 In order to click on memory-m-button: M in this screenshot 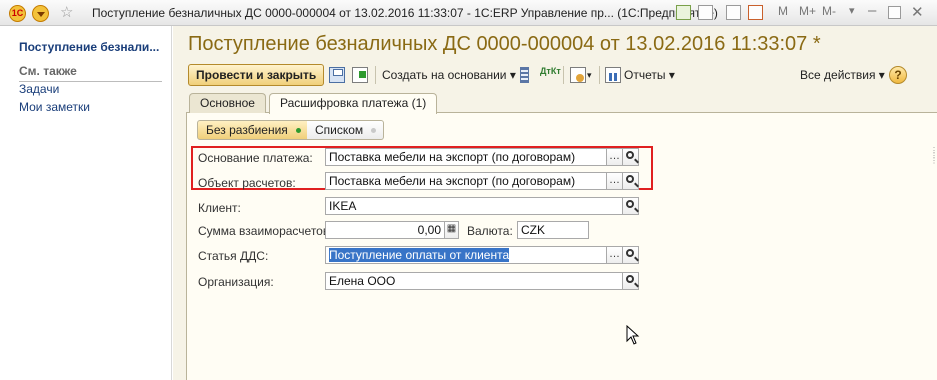, I will do `click(783, 13)`.